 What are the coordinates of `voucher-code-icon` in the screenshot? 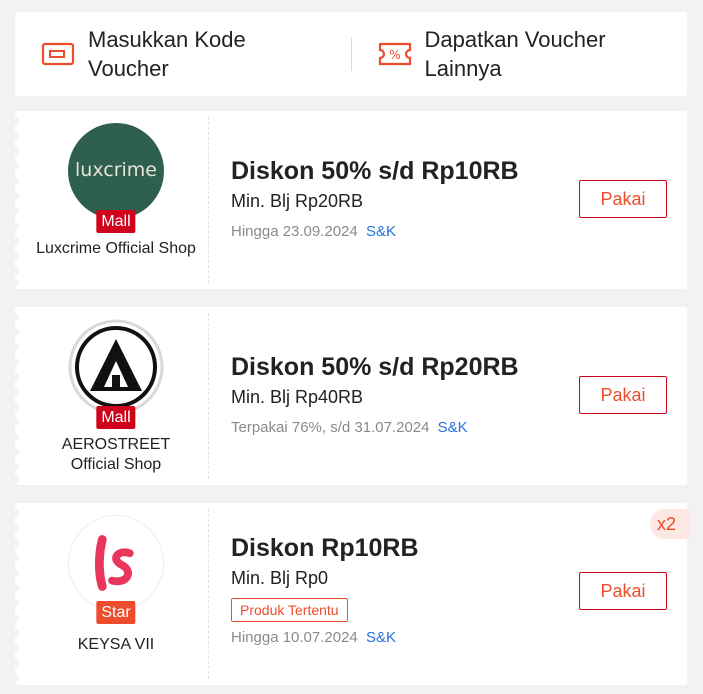 It's located at (58, 54).